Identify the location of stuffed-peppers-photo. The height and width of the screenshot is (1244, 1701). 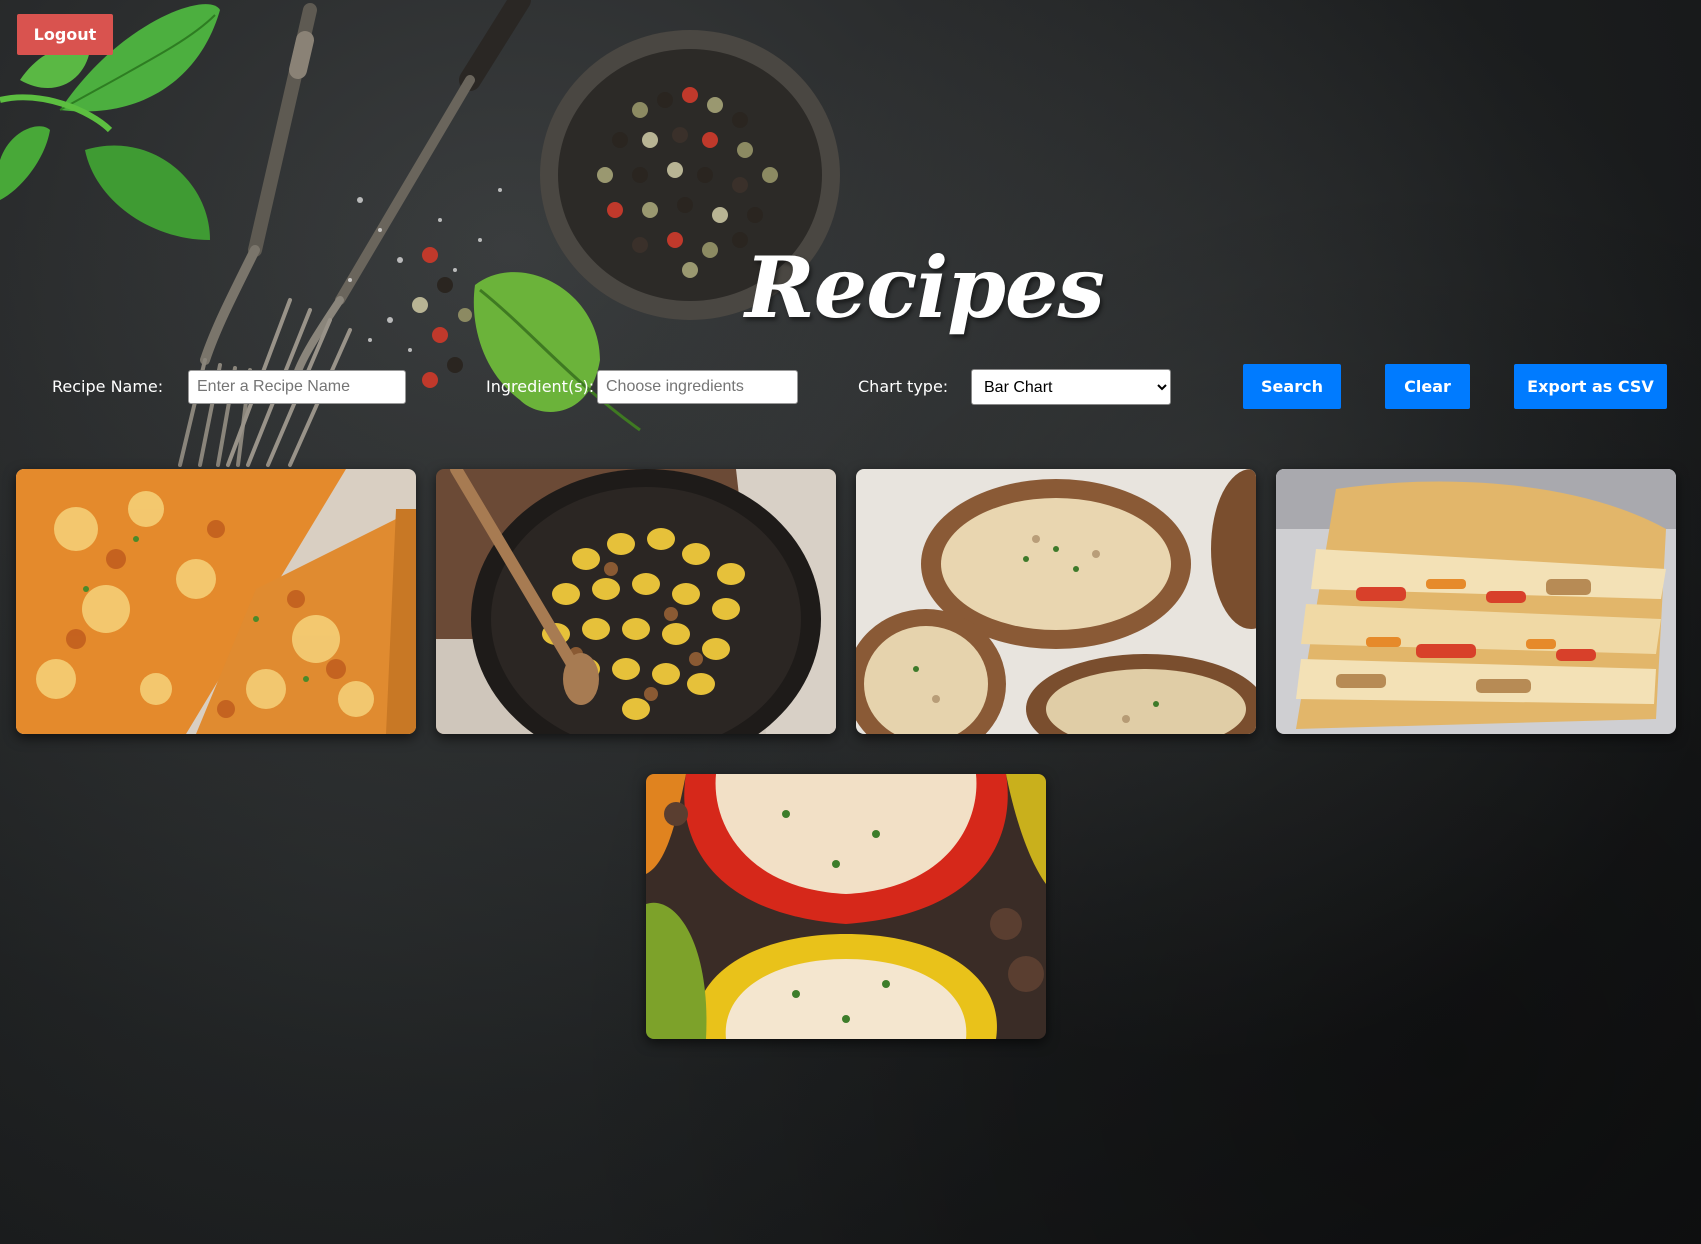
(846, 906).